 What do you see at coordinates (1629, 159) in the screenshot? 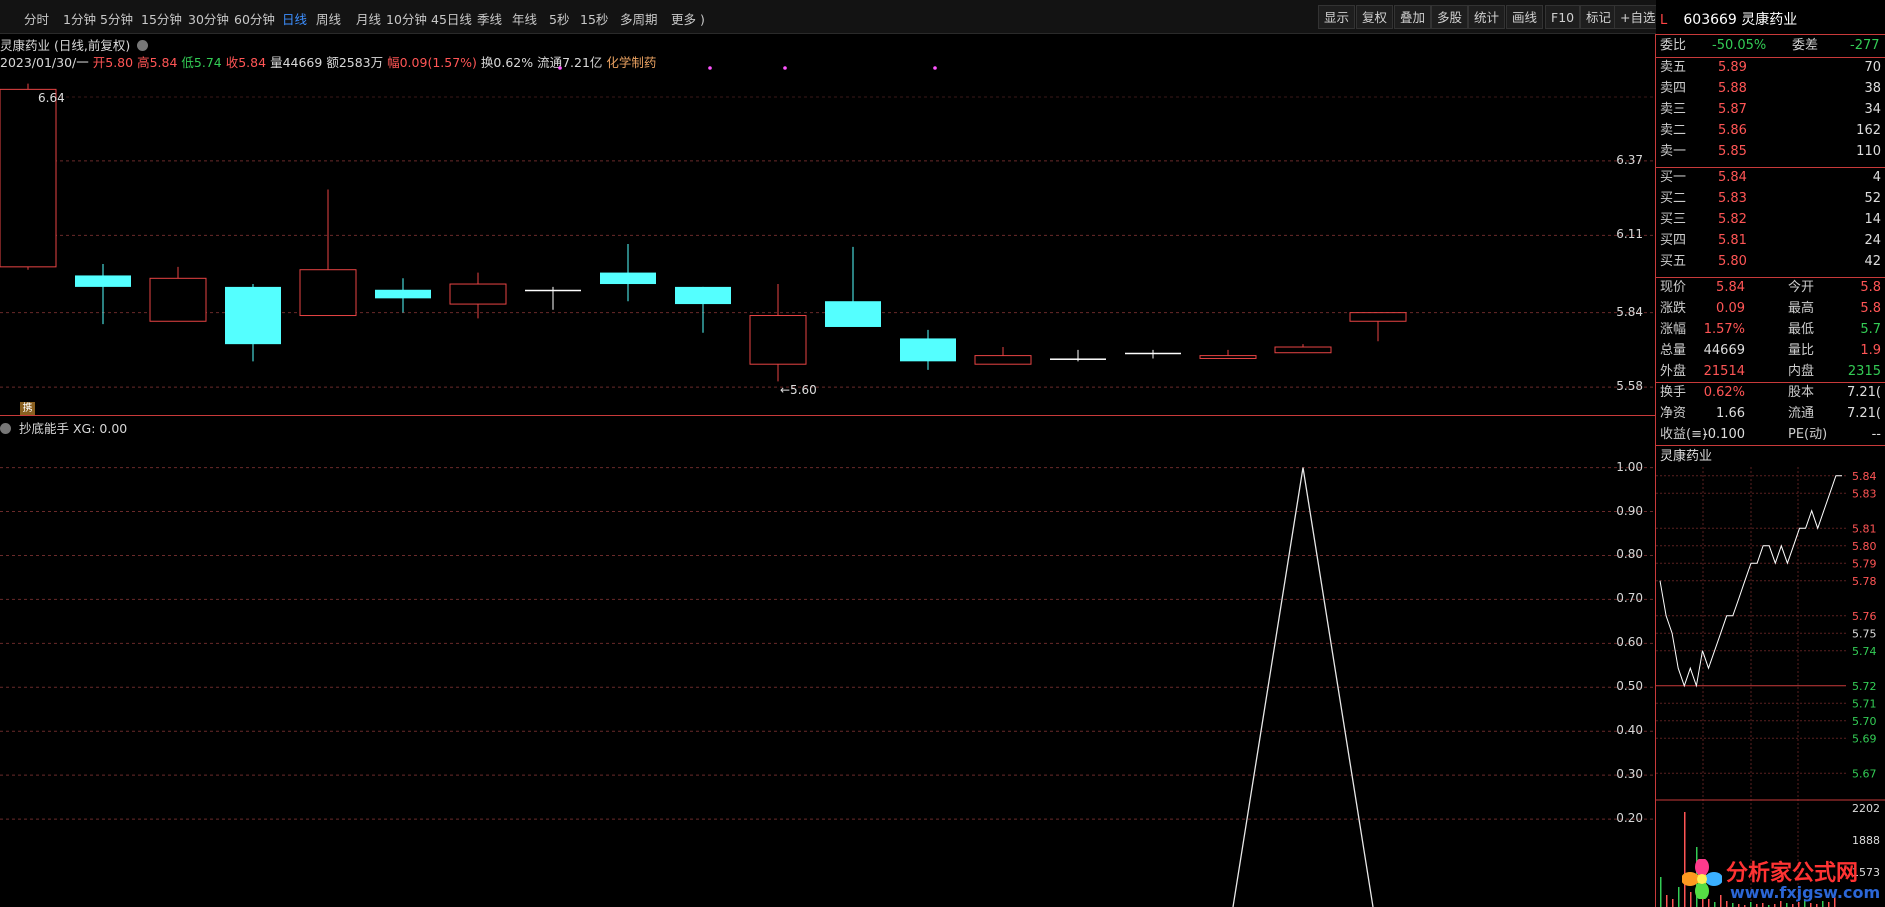
I see `price-axis-label: 6.37` at bounding box center [1629, 159].